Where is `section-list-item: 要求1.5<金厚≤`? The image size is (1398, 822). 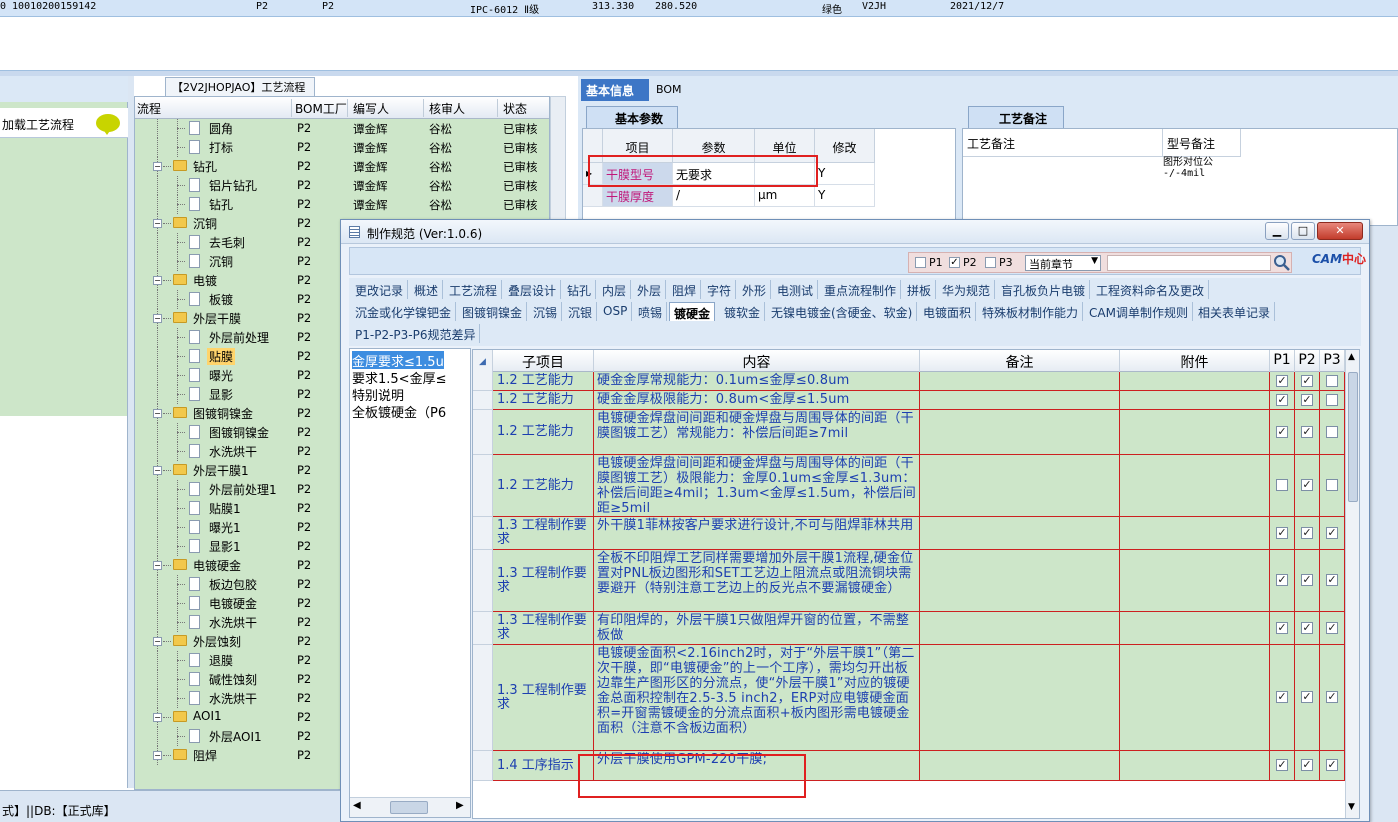
section-list-item: 要求1.5<金厚≤ is located at coordinates (399, 377).